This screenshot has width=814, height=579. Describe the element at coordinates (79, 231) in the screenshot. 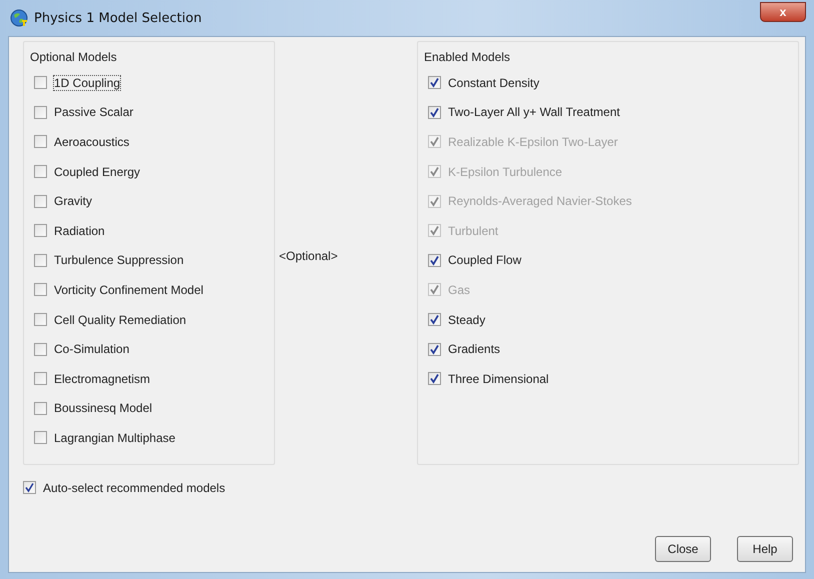

I see `checkbox-label: Radiation` at that location.